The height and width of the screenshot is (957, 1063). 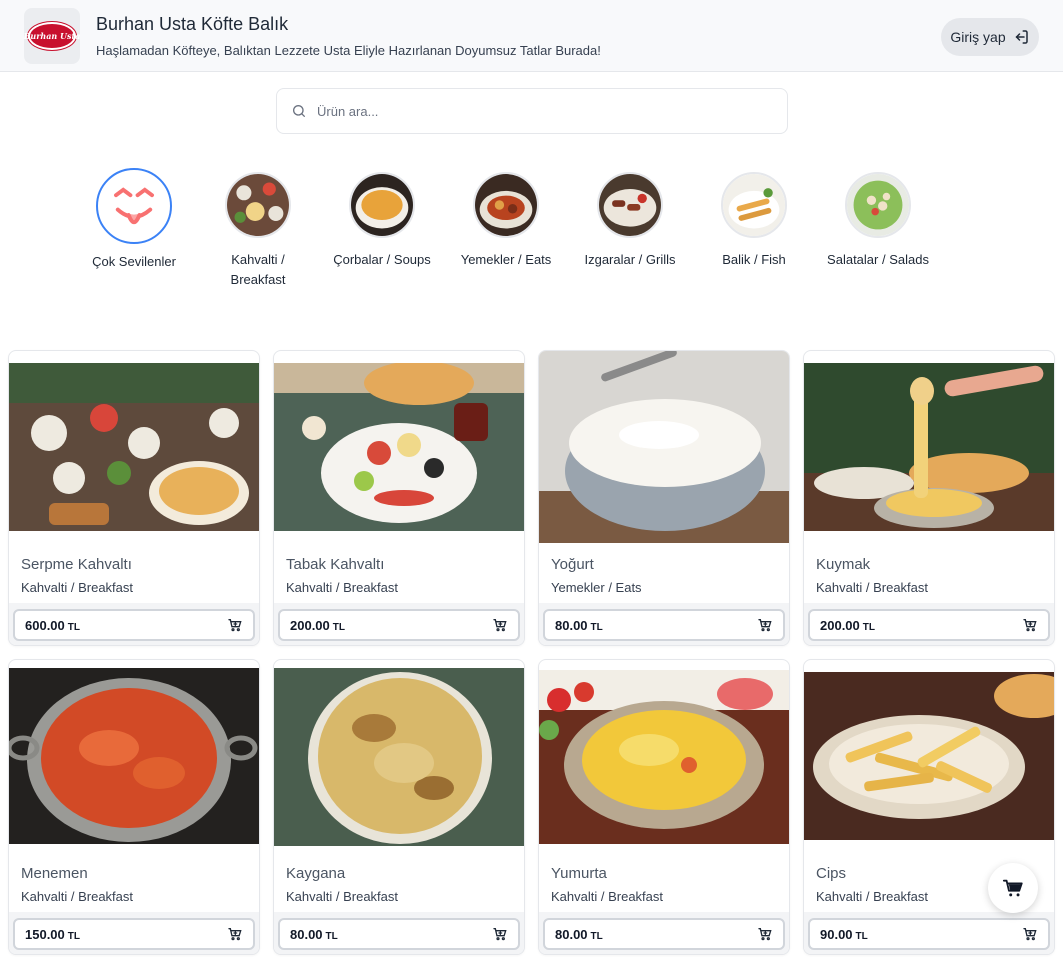 What do you see at coordinates (399, 757) in the screenshot?
I see `product-image-kaygana` at bounding box center [399, 757].